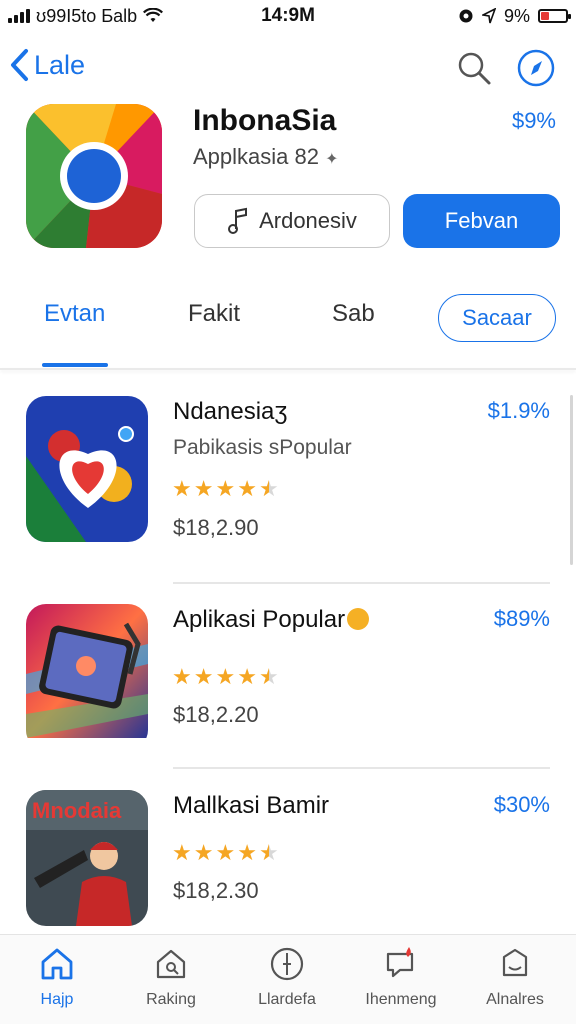 This screenshot has width=576, height=1024. What do you see at coordinates (77, 810) in the screenshot?
I see `icon-brand-text: Mnodaia` at bounding box center [77, 810].